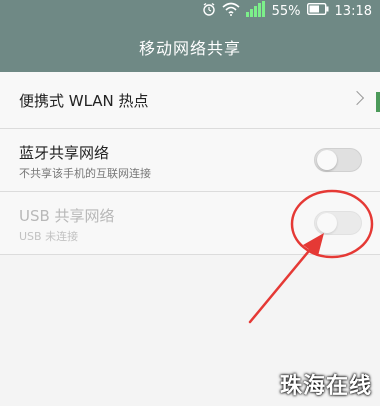 This screenshot has width=380, height=406. Describe the element at coordinates (353, 11) in the screenshot. I see `clock: 13:18` at that location.